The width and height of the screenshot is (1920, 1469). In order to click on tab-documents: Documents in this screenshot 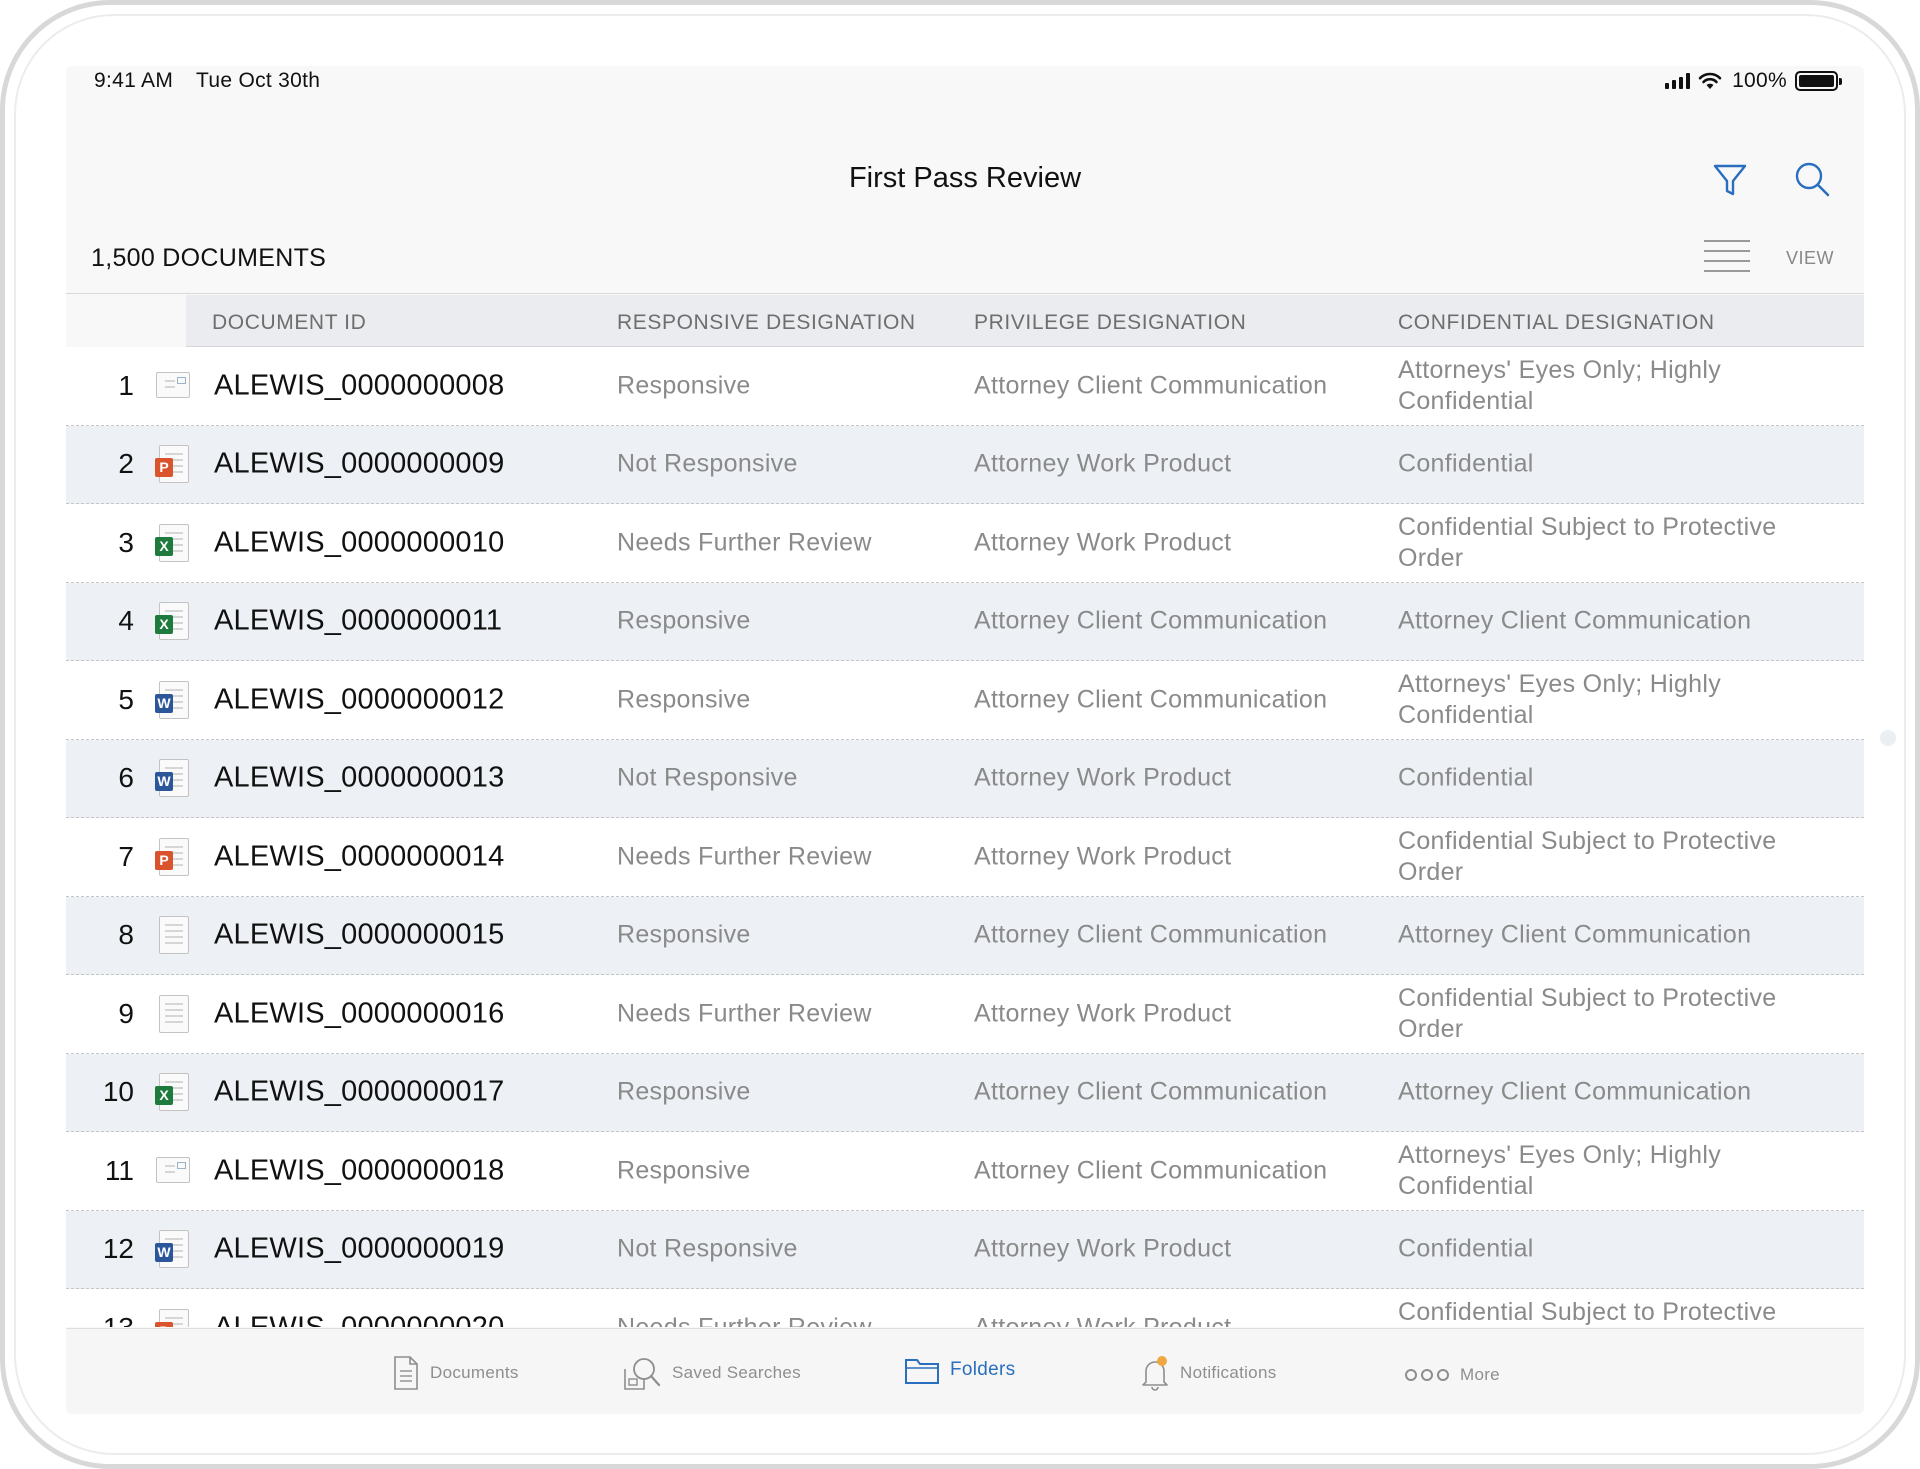, I will do `click(455, 1373)`.